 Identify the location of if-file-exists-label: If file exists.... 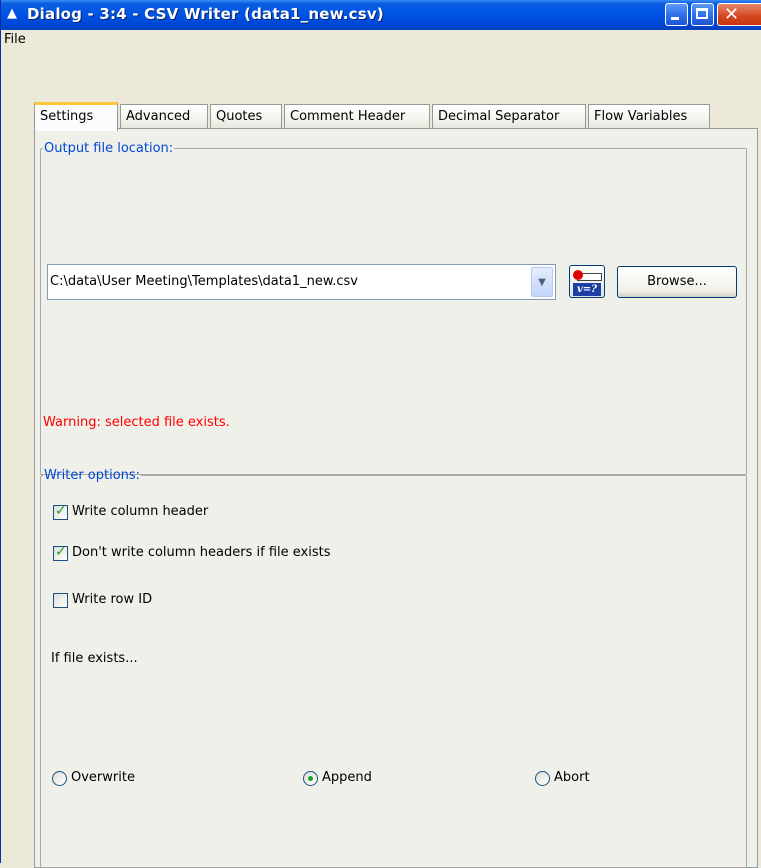
(94, 658).